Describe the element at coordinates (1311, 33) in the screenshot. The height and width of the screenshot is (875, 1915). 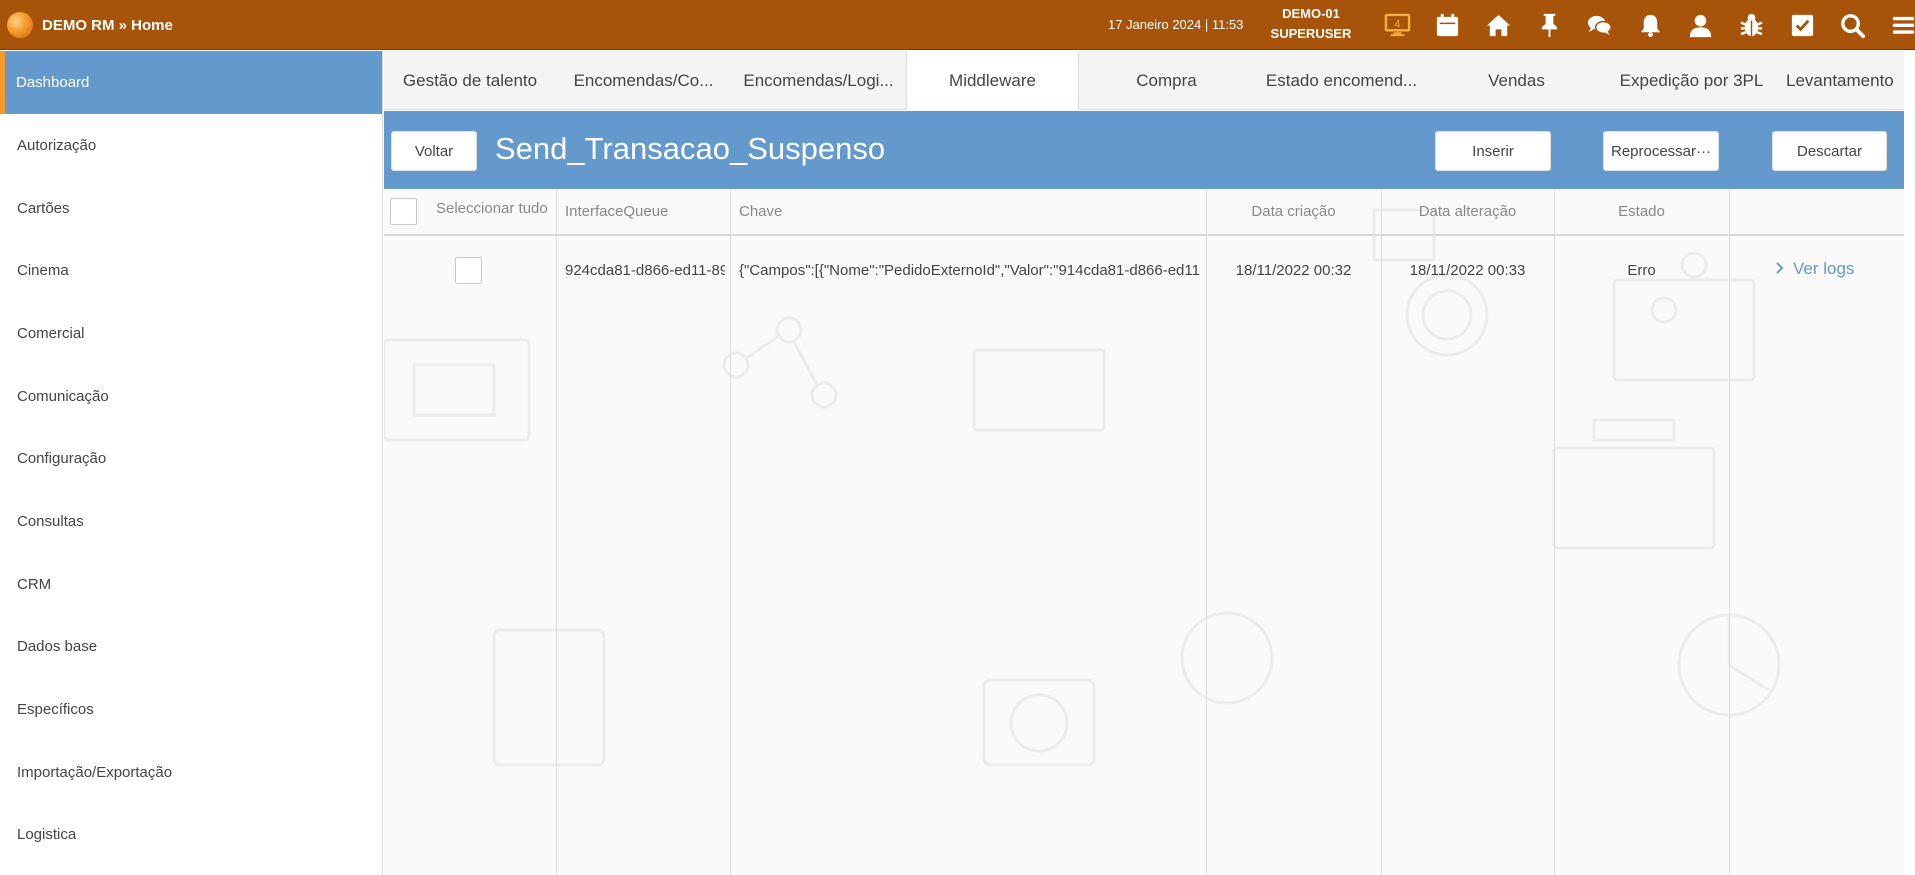
I see `user-name: SUPERUSER` at that location.